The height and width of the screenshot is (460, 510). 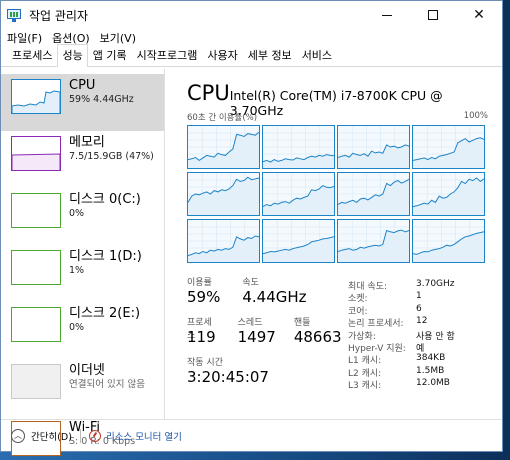 I want to click on footer-bar: ︿ 간단히(D) 리소스 모니터 열기, so click(x=251, y=435).